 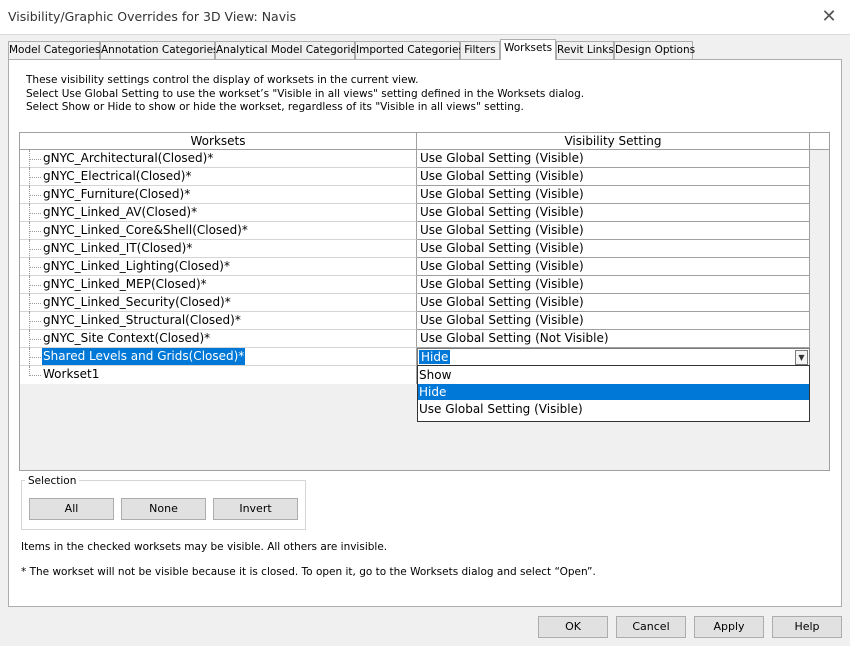 What do you see at coordinates (613, 375) in the screenshot?
I see `dropdown-option-show: Show` at bounding box center [613, 375].